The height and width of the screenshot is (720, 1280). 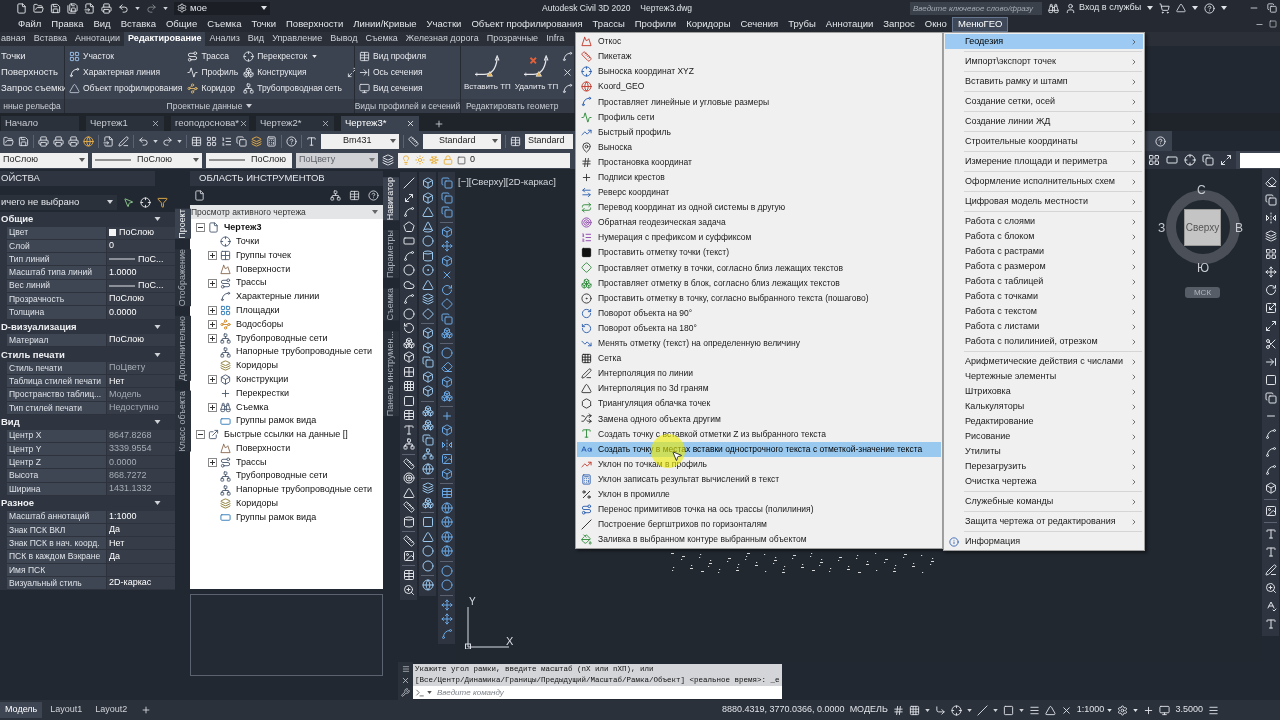 What do you see at coordinates (77, 178) in the screenshot?
I see `palette-title: ОЙСТВА` at bounding box center [77, 178].